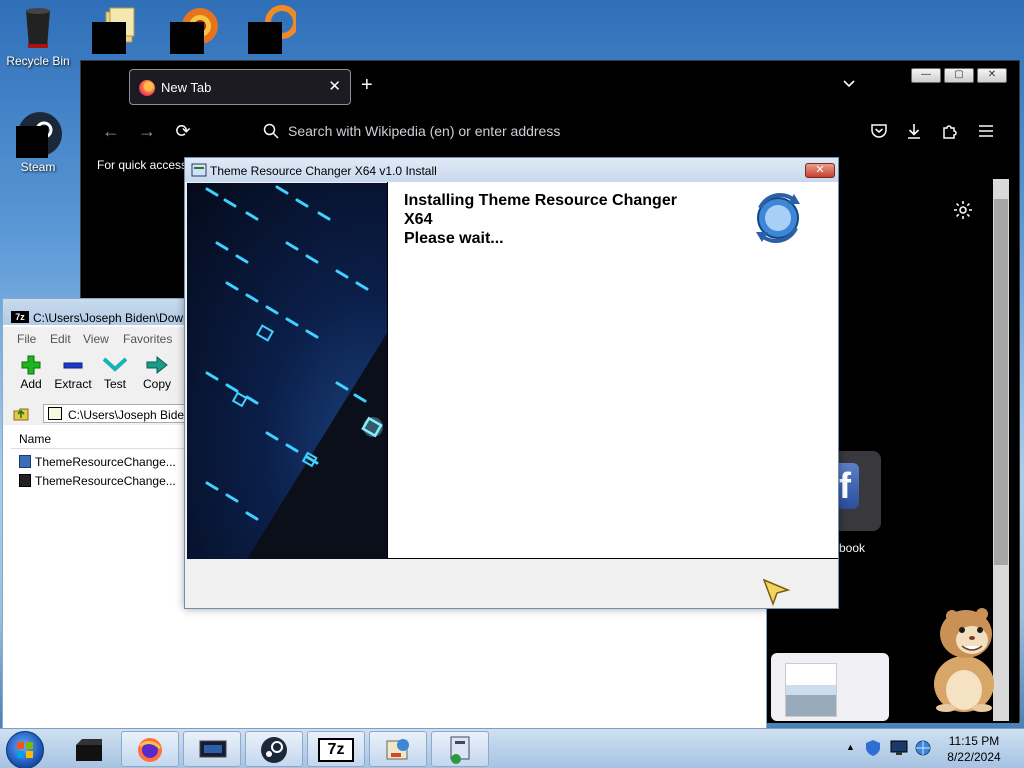 This screenshot has height=768, width=1024. Describe the element at coordinates (992, 75) in the screenshot. I see `close-window-button: ✕` at that location.